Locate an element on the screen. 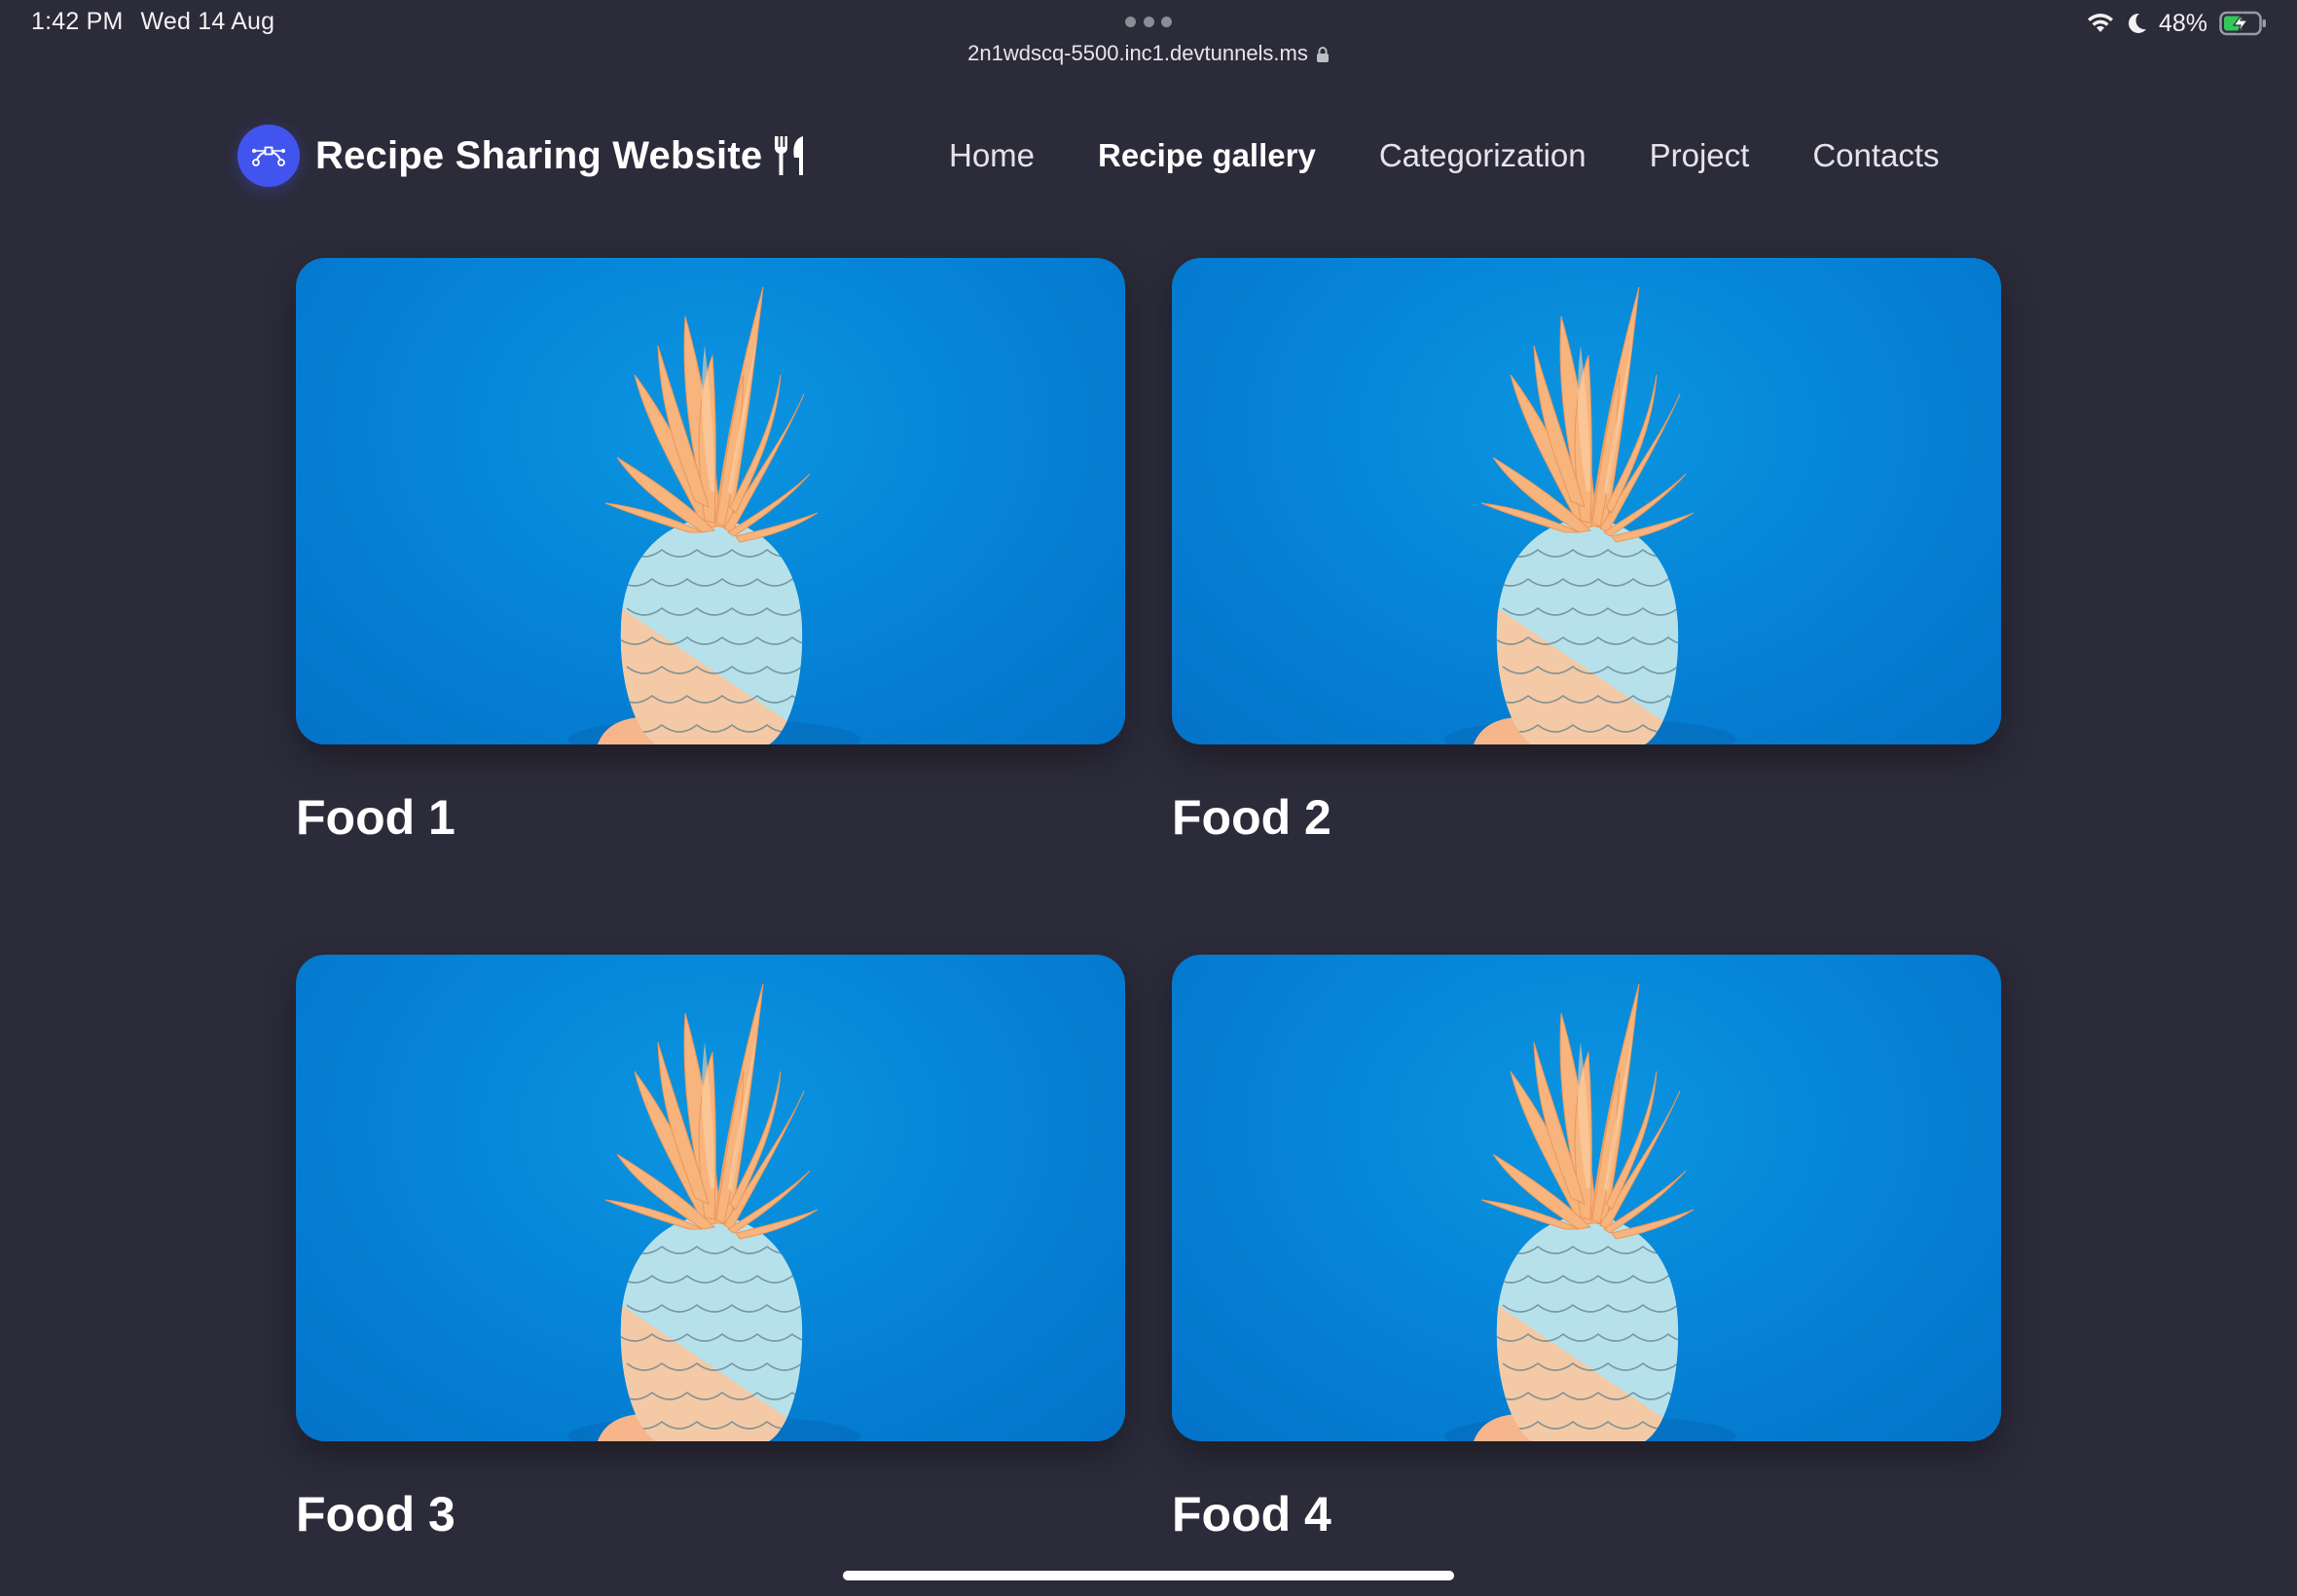 This screenshot has height=1596, width=2297. home-indicator is located at coordinates (1148, 1575).